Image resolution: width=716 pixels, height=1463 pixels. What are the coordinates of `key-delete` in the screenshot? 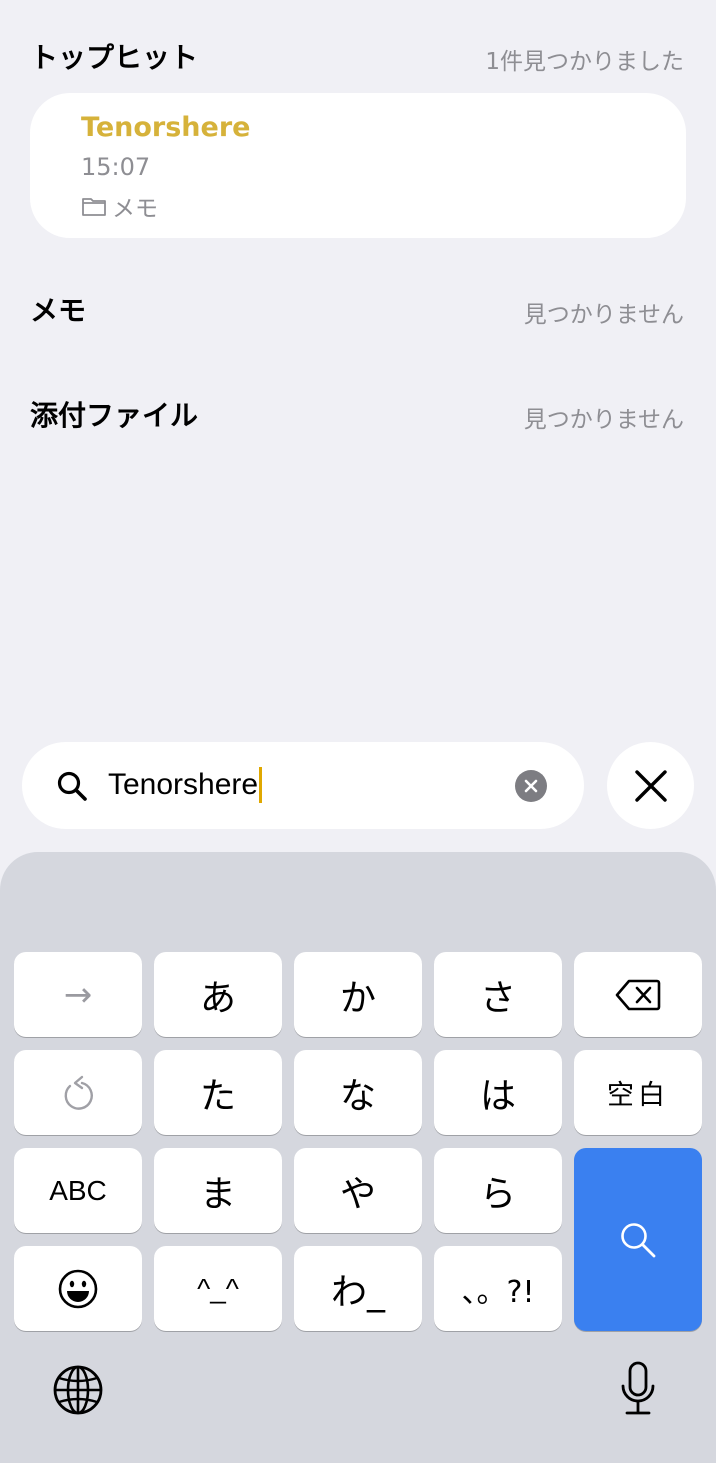 It's located at (638, 994).